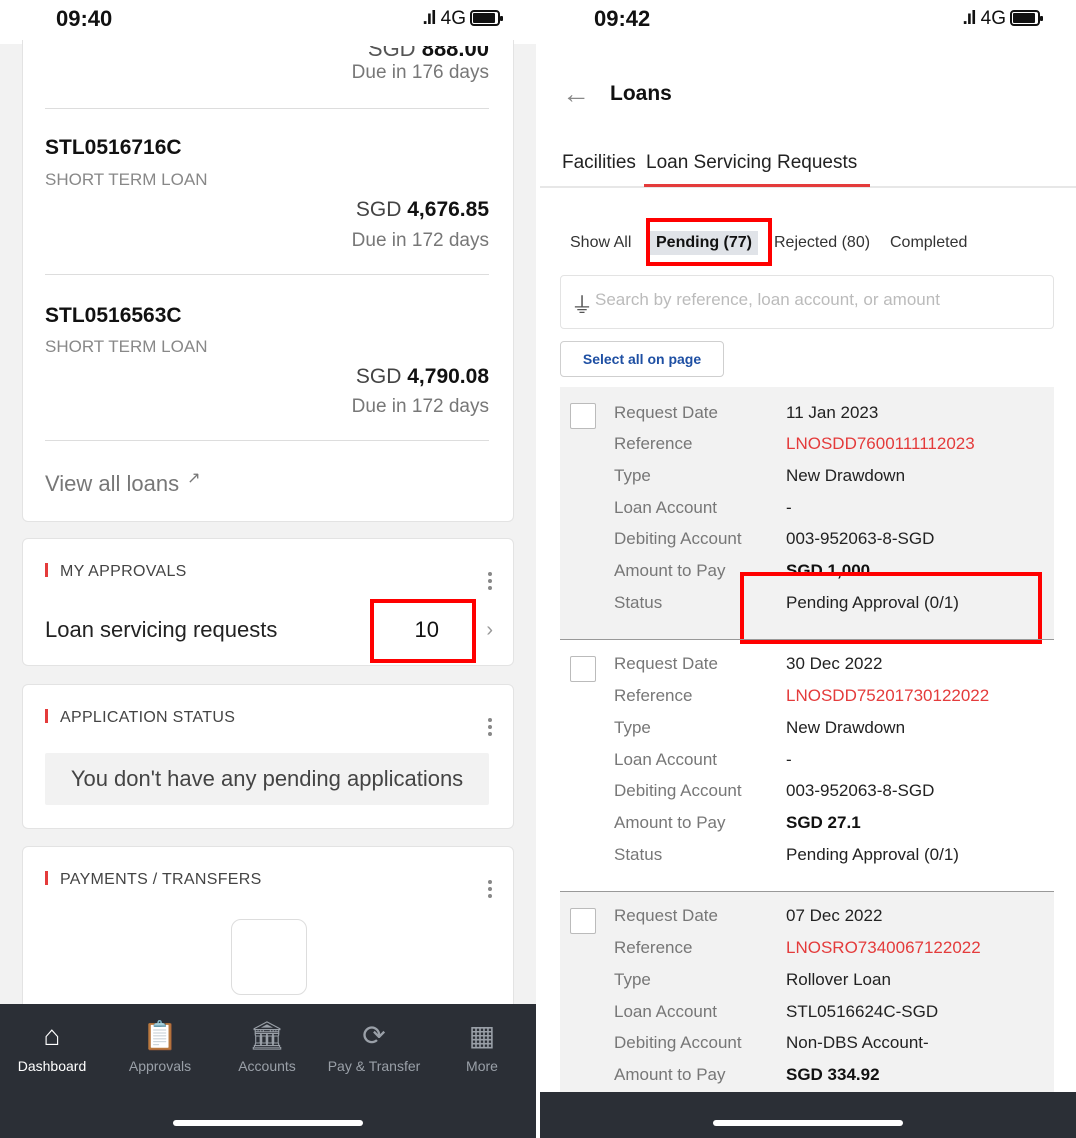  I want to click on request-date-value: 07 Dec 2022, so click(834, 915).